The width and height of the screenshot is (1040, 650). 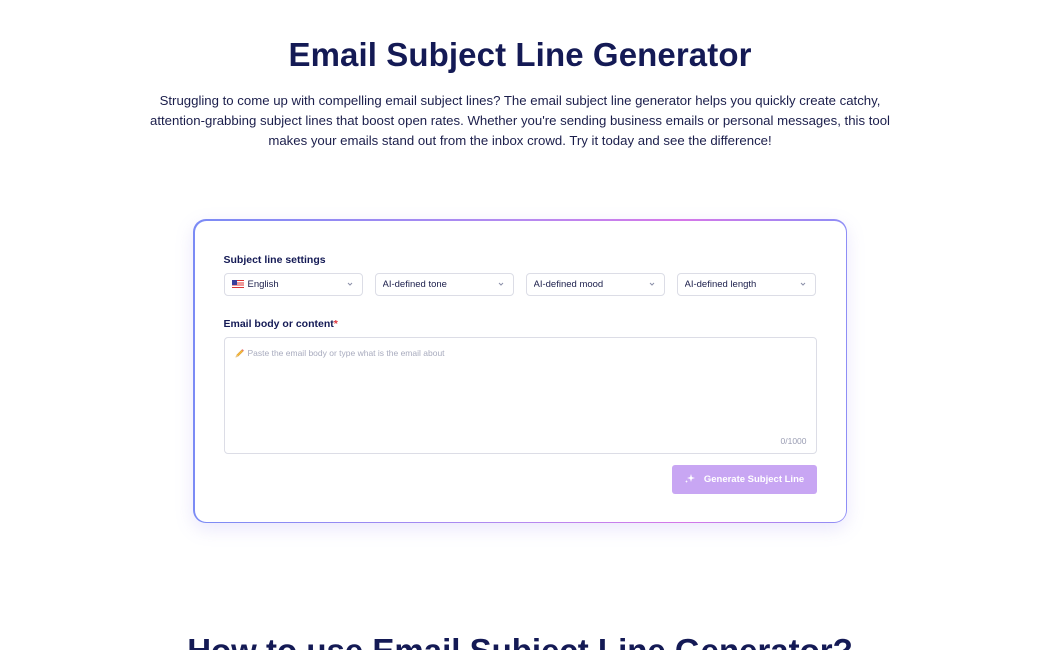 What do you see at coordinates (263, 284) in the screenshot?
I see `language-select-value: English` at bounding box center [263, 284].